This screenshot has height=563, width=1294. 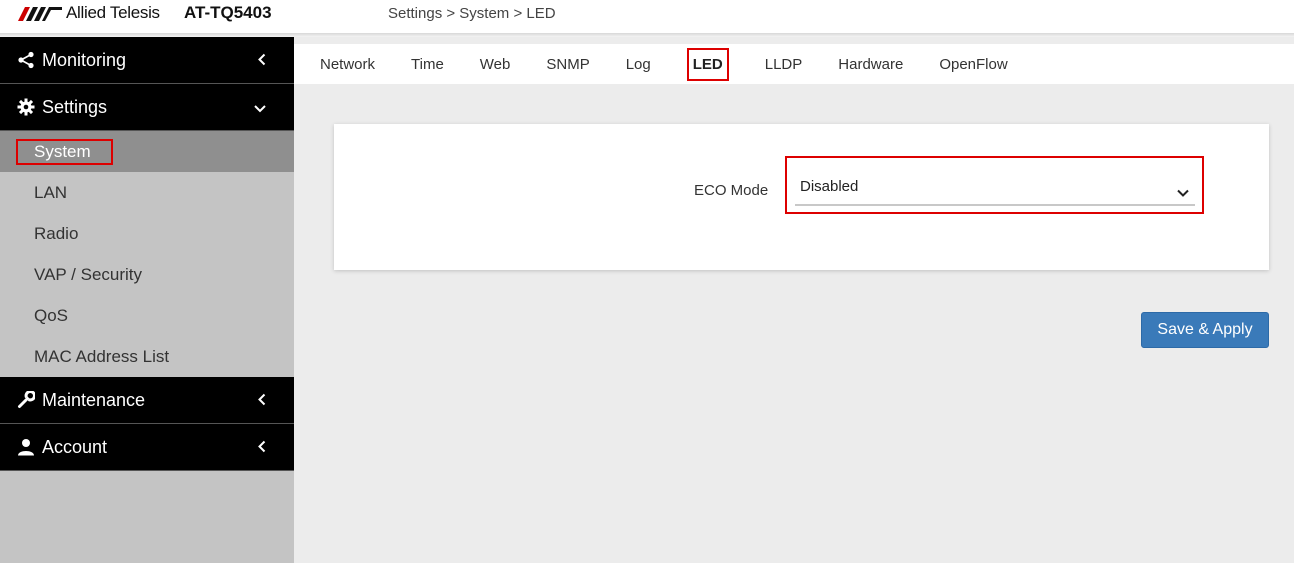 I want to click on share-icon, so click(x=26, y=60).